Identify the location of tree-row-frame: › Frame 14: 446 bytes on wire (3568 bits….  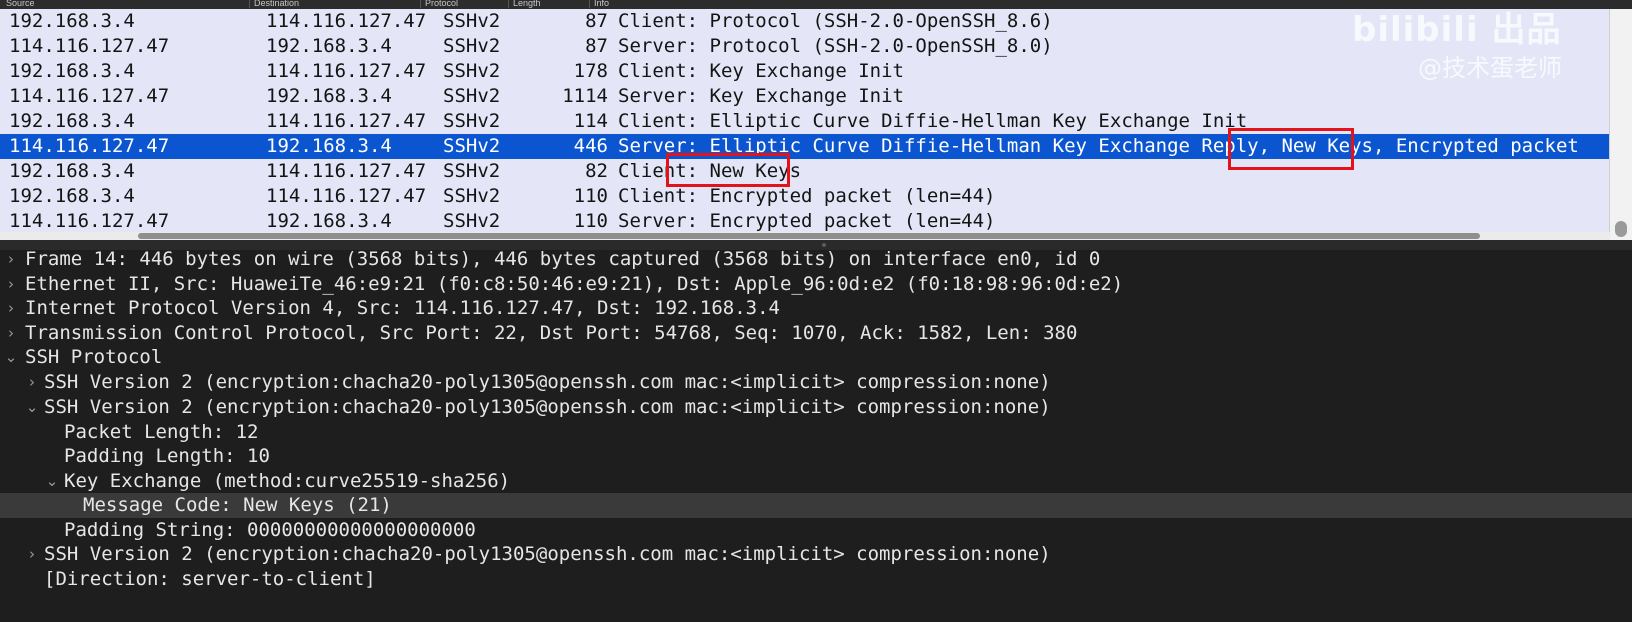
(816, 261).